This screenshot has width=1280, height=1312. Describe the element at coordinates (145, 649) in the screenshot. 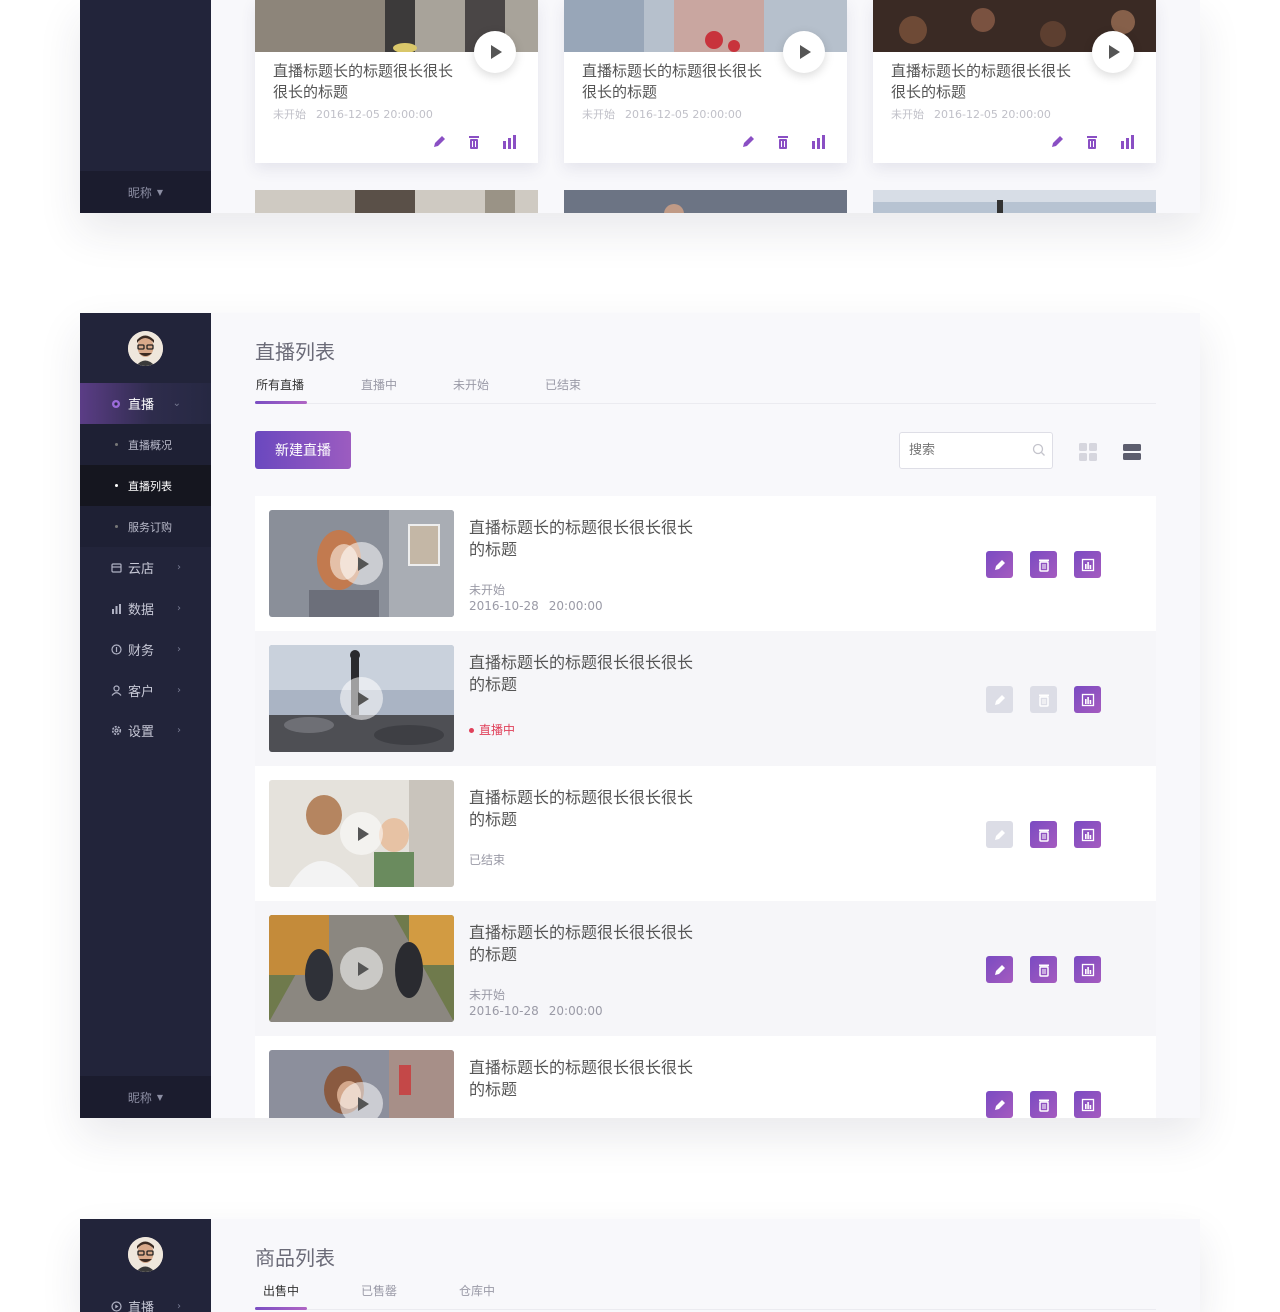

I see `sidebar-item-finance: 财务 ›` at that location.